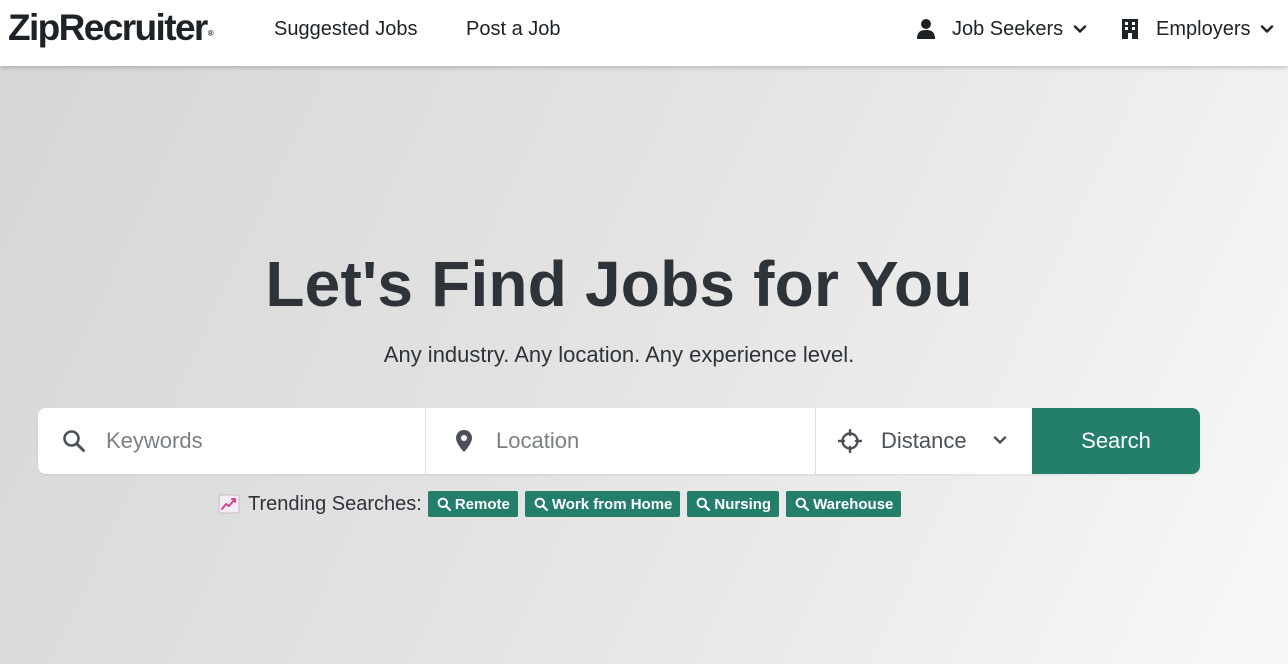 The width and height of the screenshot is (1288, 664). I want to click on logo-text: ZipRecruiter, so click(108, 27).